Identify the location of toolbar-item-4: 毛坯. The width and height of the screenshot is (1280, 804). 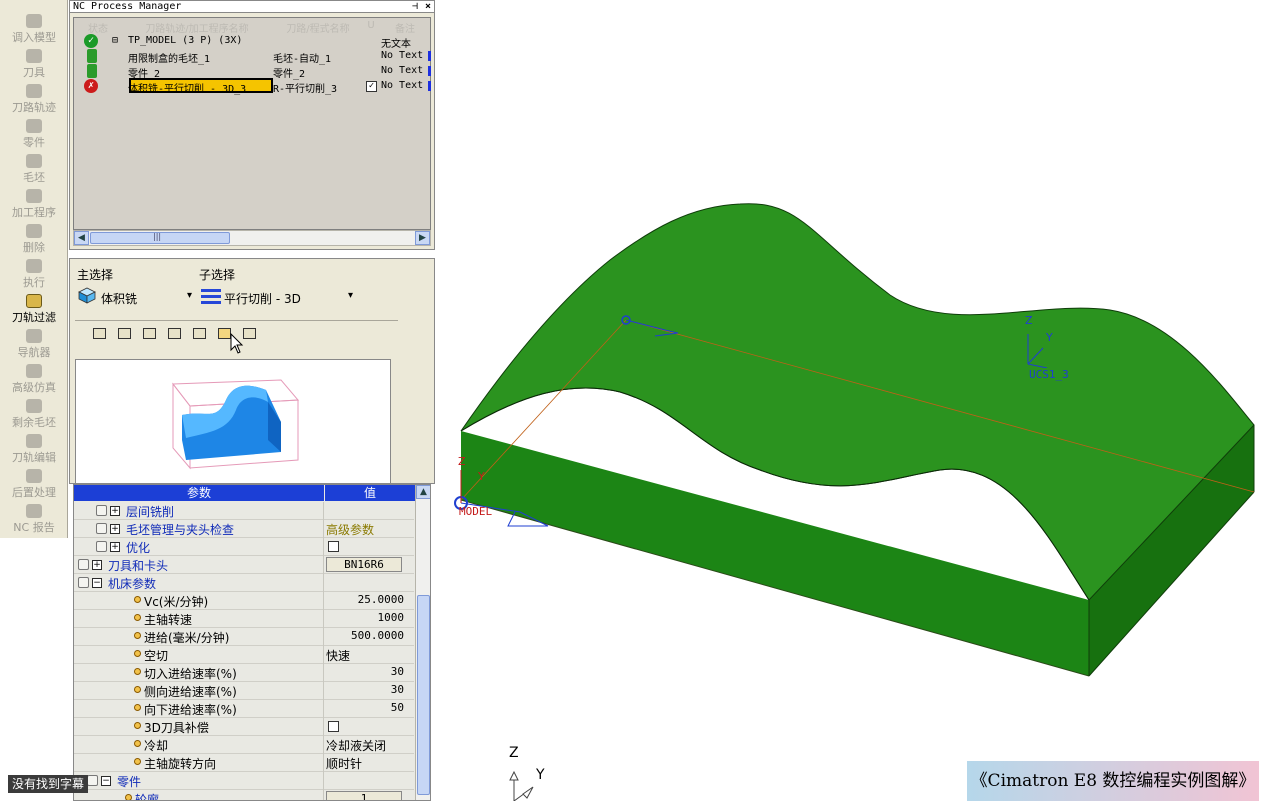
(34, 169).